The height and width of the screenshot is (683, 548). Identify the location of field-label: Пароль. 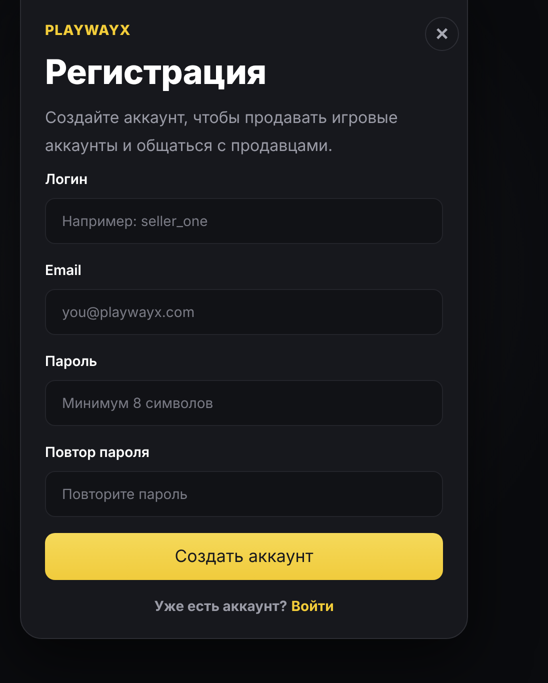
(71, 361).